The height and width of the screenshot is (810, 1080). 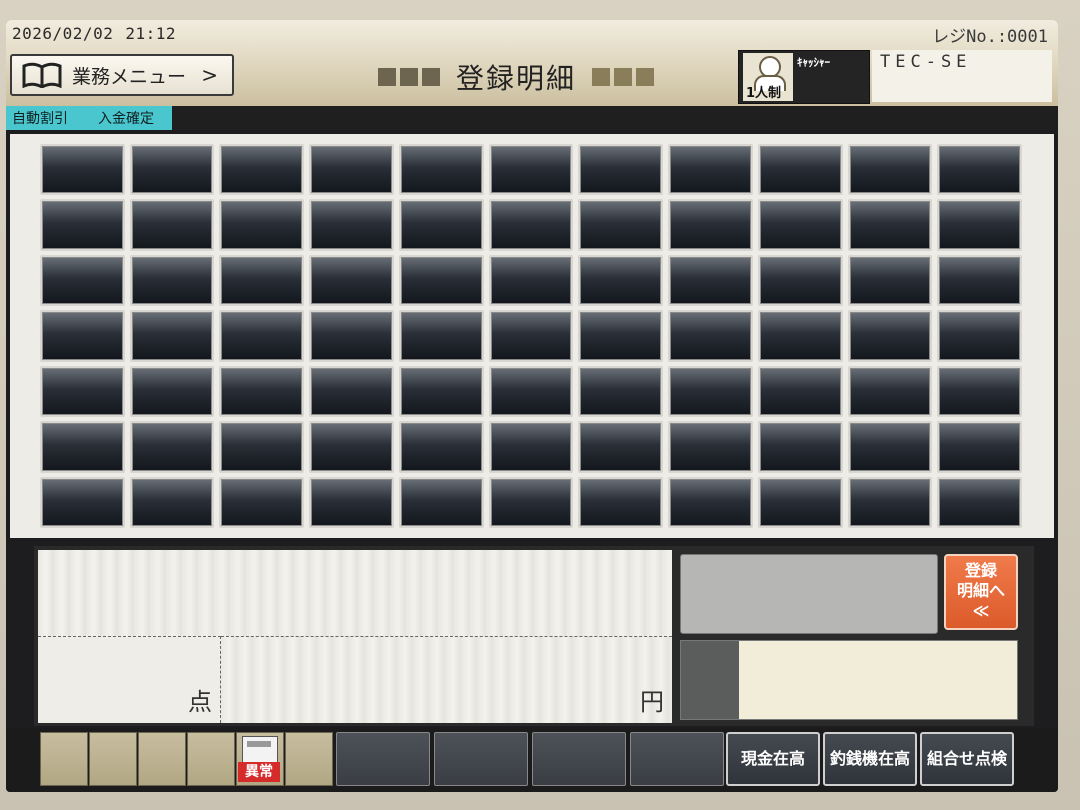 I want to click on cash-on-hand-button: 現金在高, so click(x=773, y=759).